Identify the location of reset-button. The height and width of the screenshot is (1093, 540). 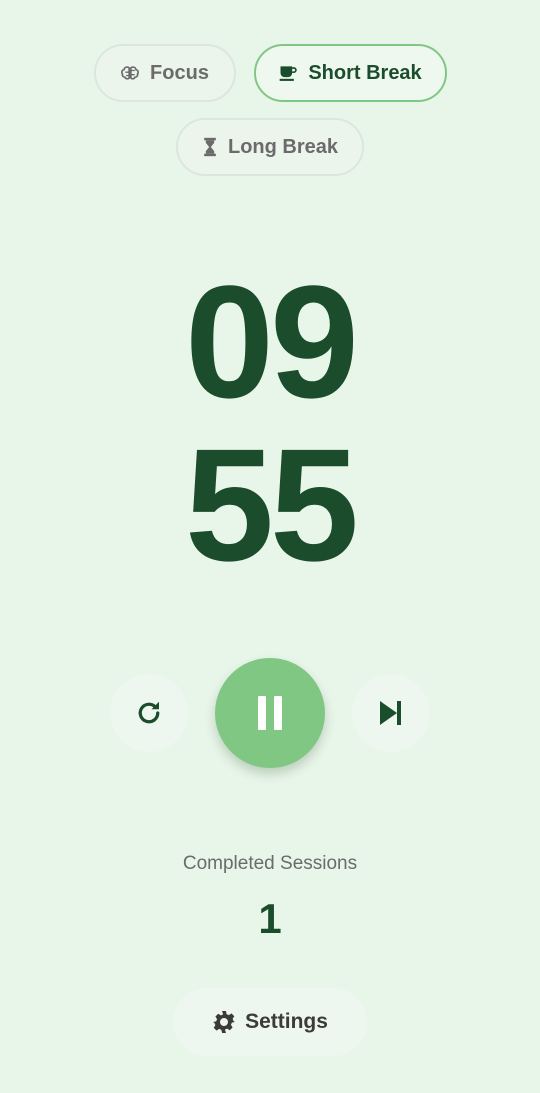
(149, 713).